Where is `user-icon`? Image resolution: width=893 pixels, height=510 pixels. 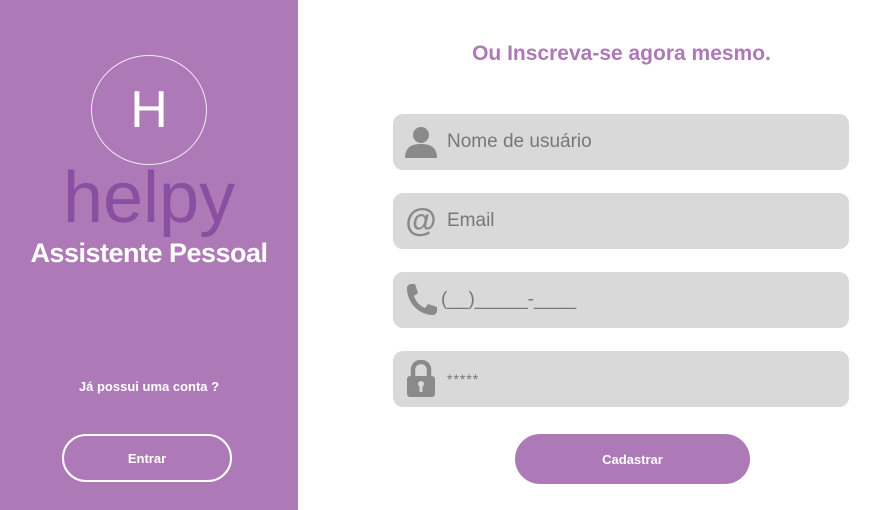
user-icon is located at coordinates (421, 142).